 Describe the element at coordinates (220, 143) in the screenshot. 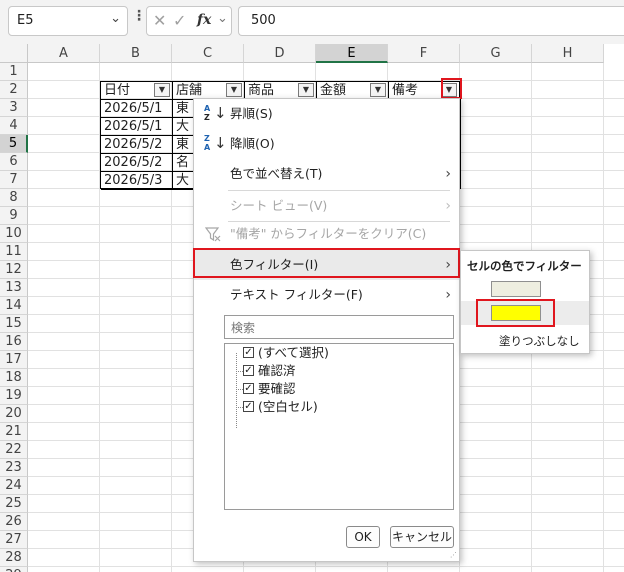

I see `sort-icon-arrow: ↓` at that location.